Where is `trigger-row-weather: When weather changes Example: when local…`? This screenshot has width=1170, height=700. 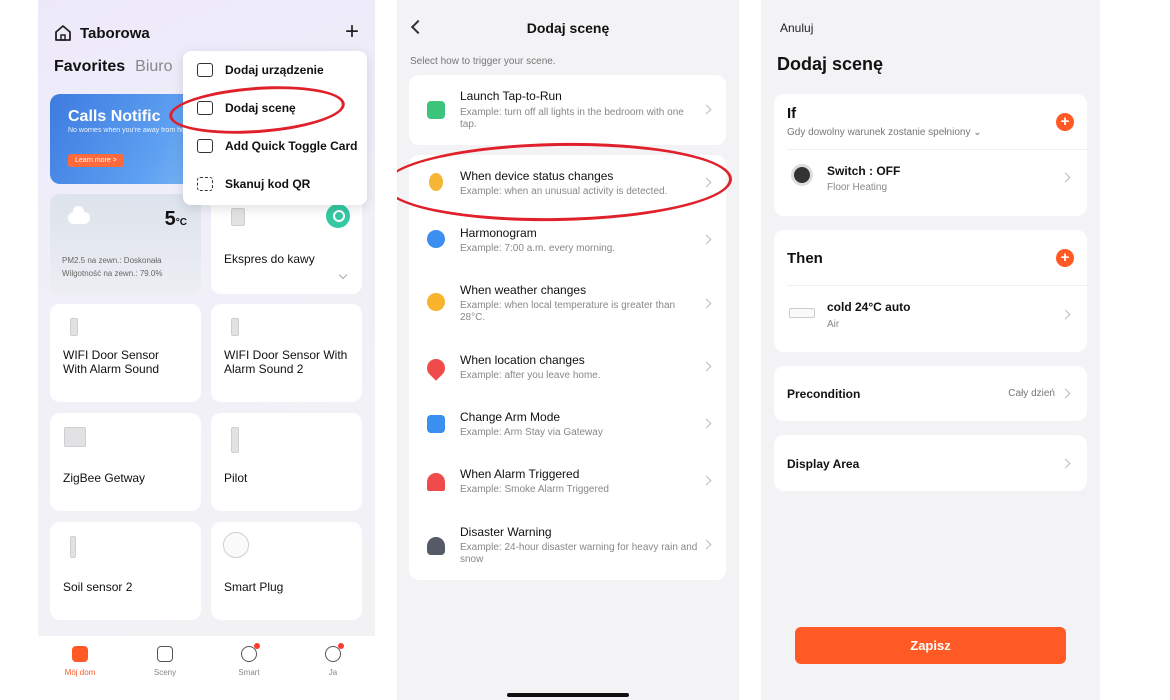
trigger-row-weather: When weather changes Example: when local… is located at coordinates (567, 302).